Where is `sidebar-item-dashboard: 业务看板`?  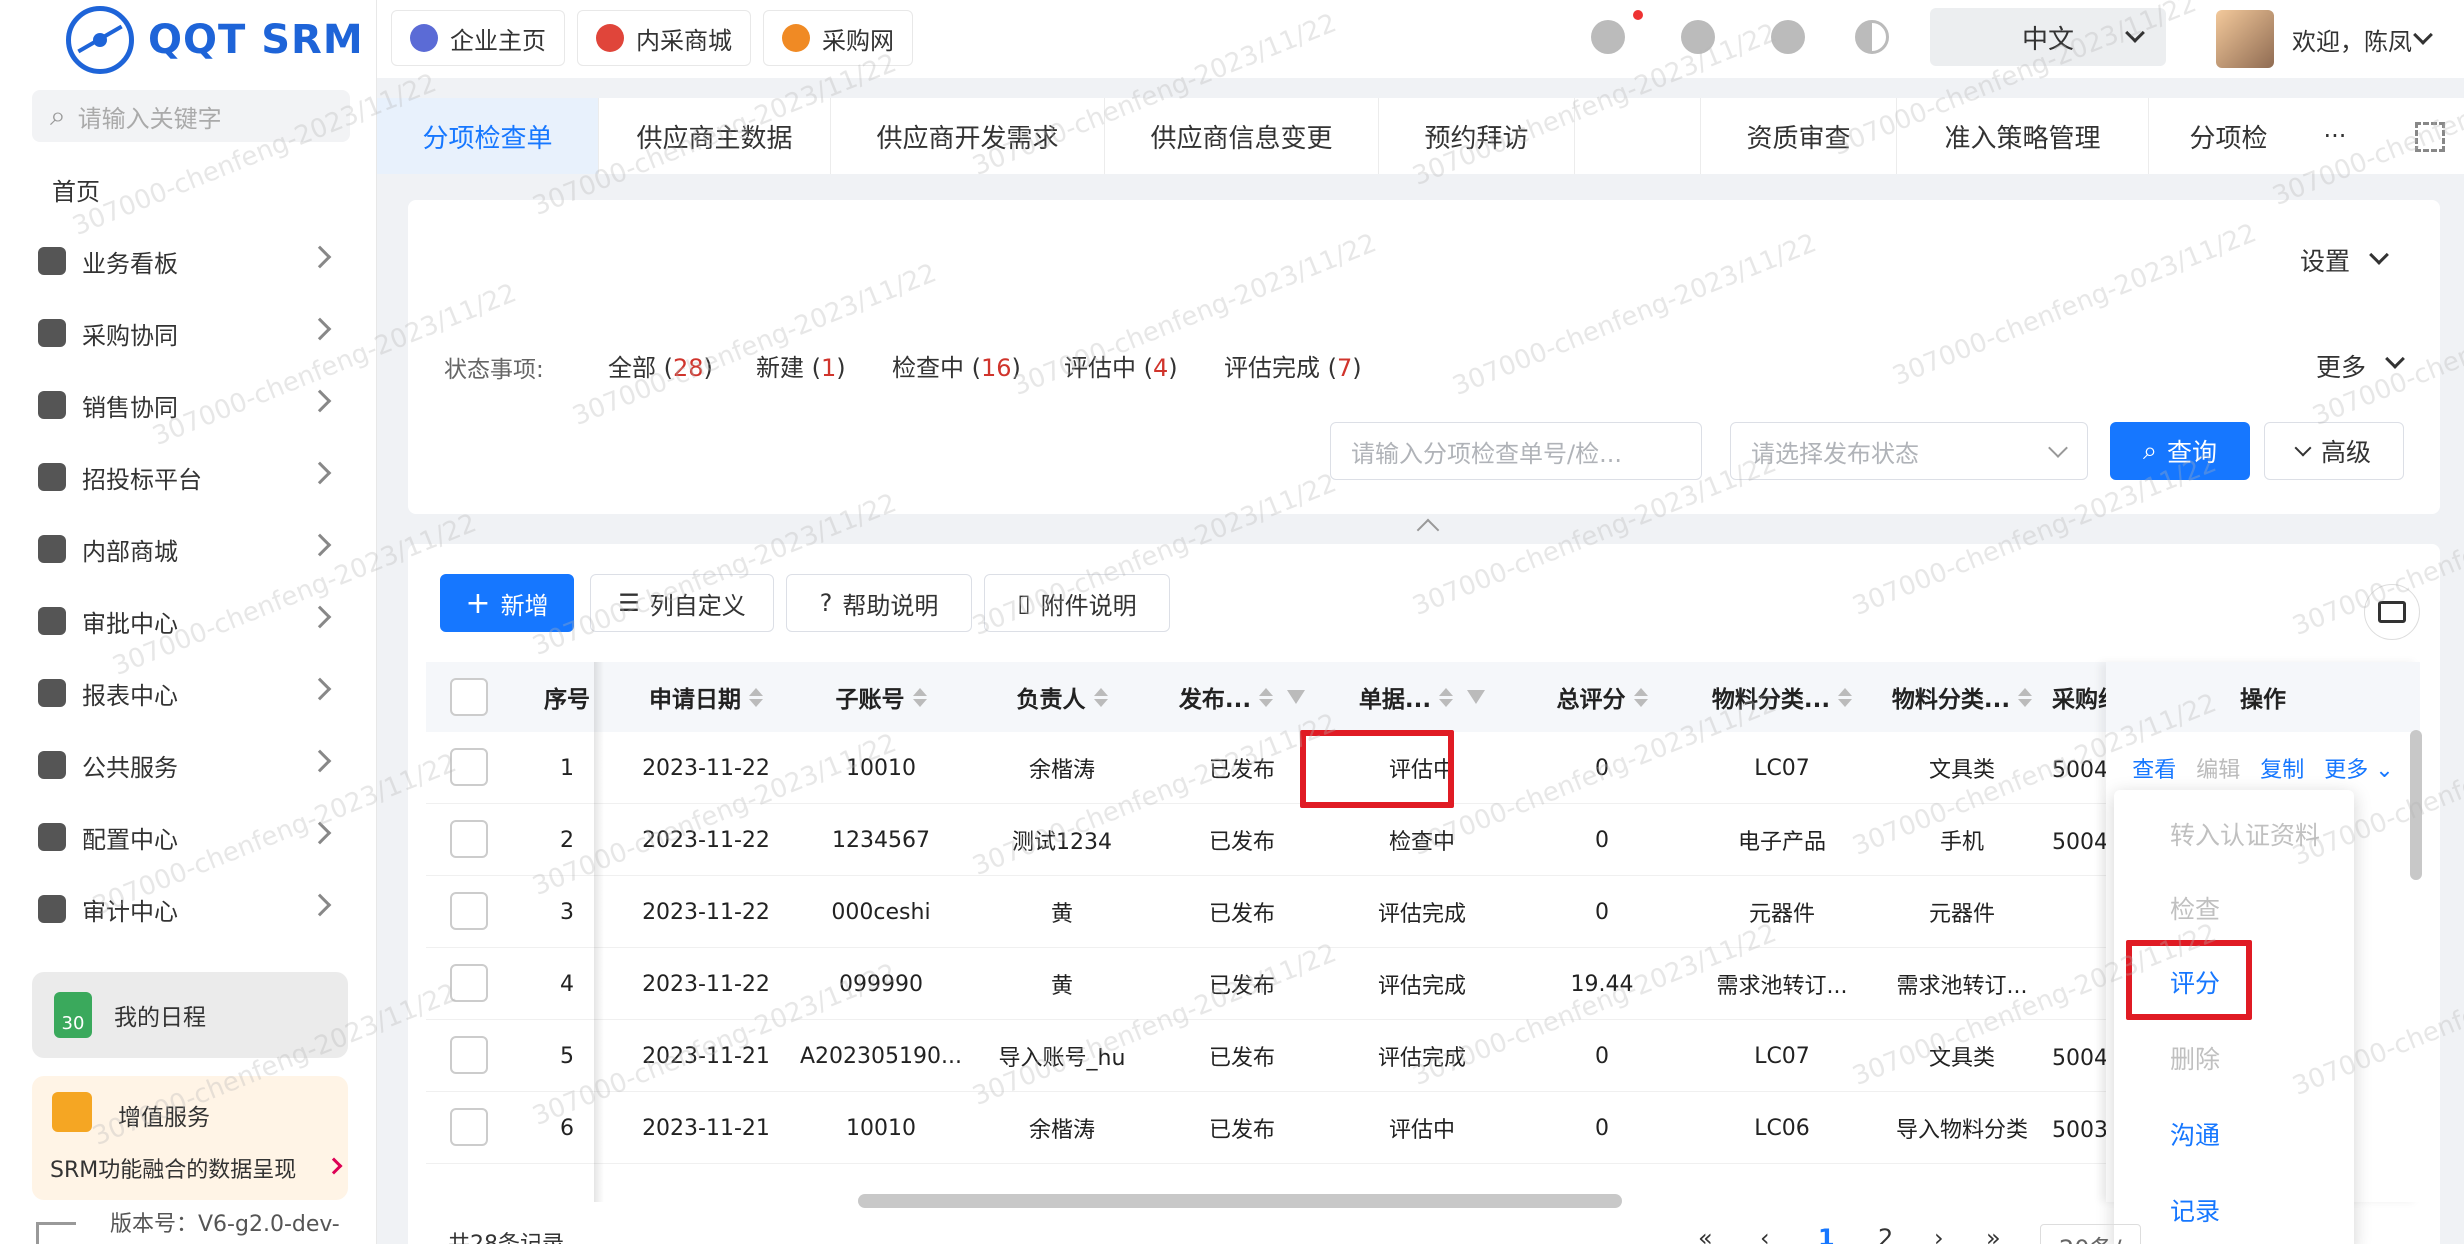
sidebar-item-dashboard: 业务看板 is located at coordinates (188, 261).